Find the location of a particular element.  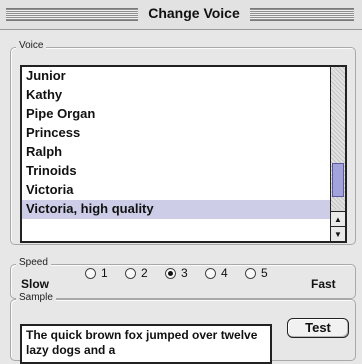

fast-label: Fast is located at coordinates (323, 284).